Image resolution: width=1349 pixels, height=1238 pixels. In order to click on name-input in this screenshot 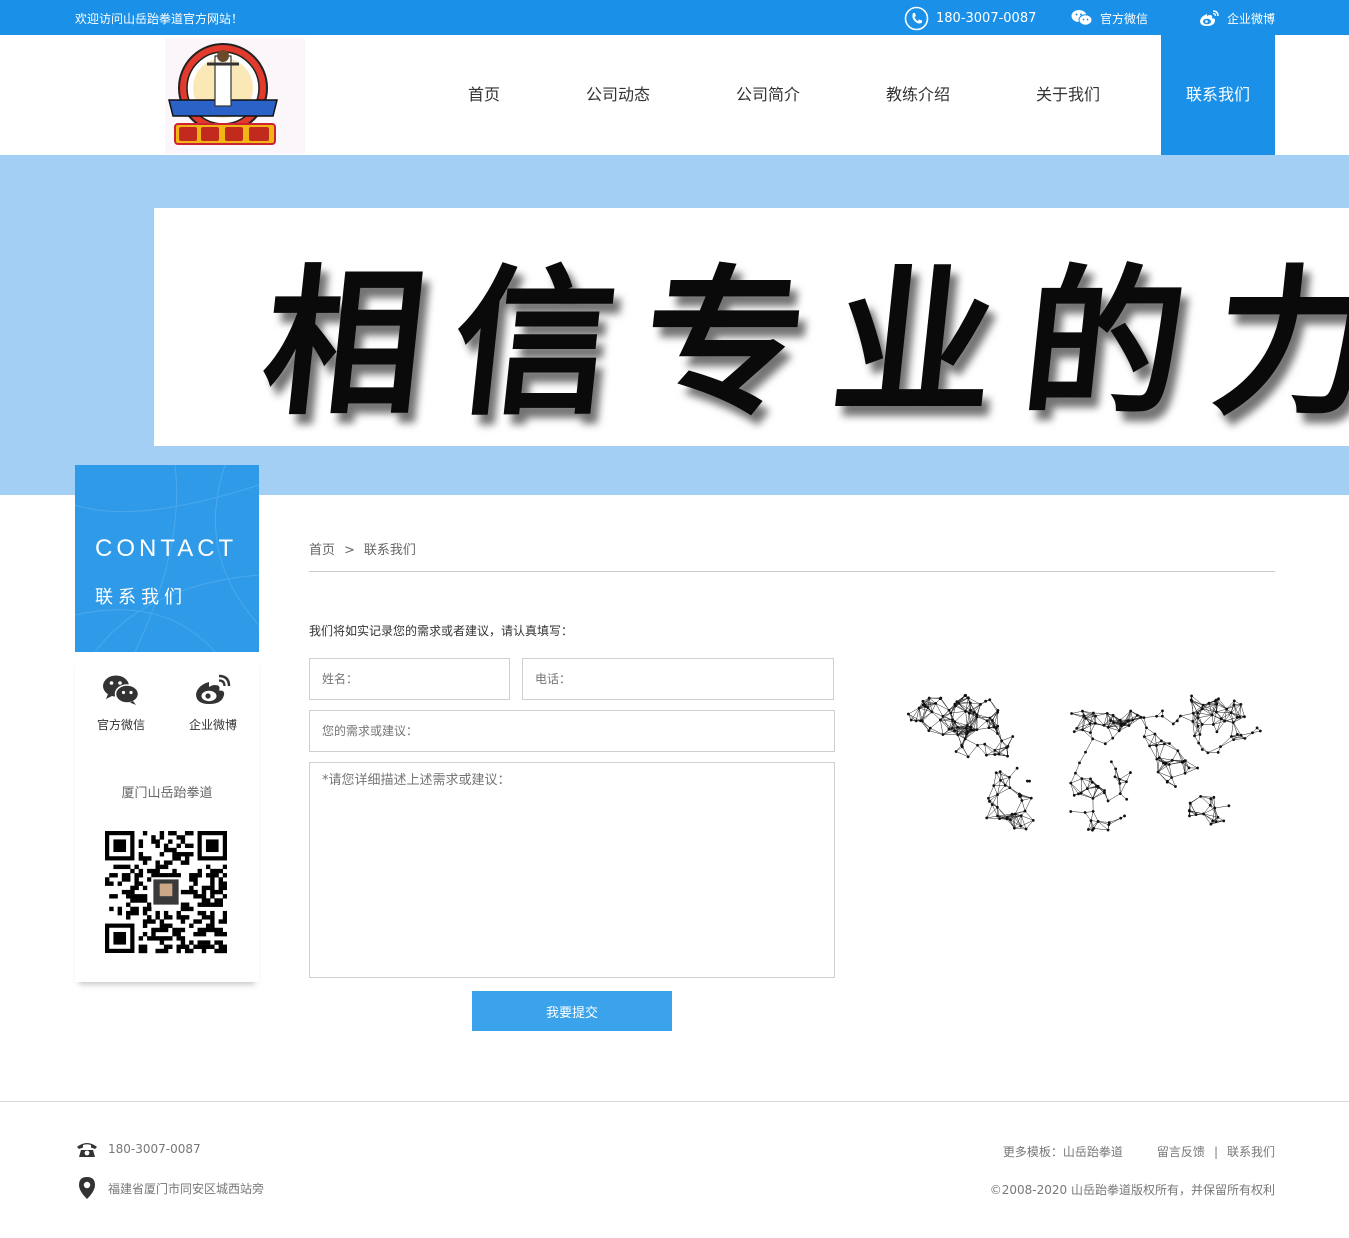, I will do `click(409, 679)`.